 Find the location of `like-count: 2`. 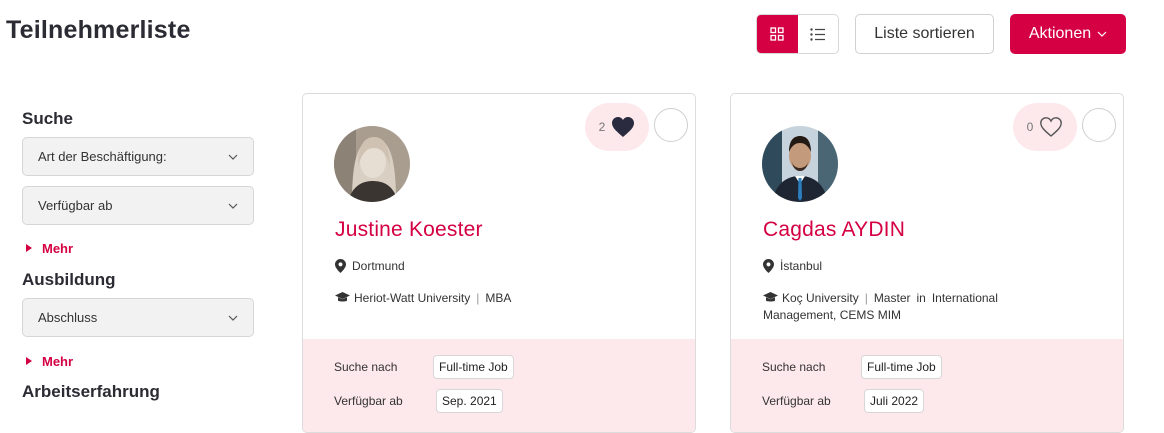

like-count: 2 is located at coordinates (602, 127).